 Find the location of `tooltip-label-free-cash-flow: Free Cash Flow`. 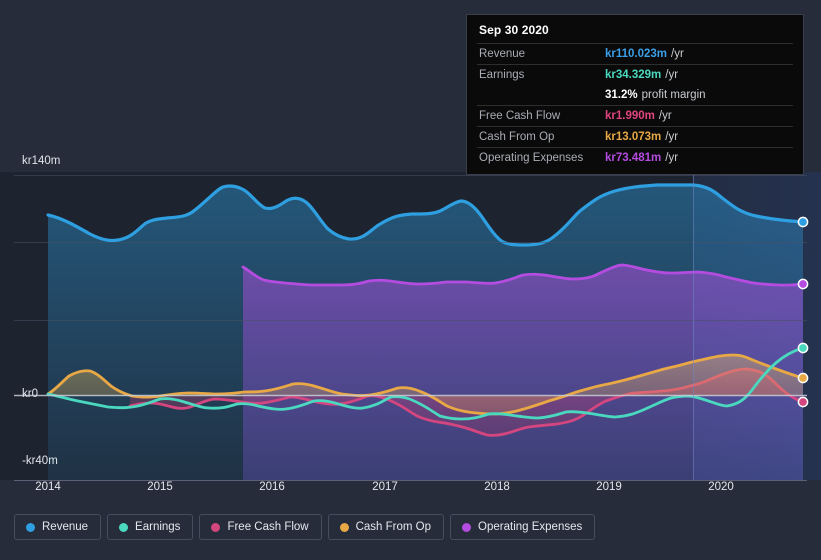

tooltip-label-free-cash-flow: Free Cash Flow is located at coordinates (520, 116).